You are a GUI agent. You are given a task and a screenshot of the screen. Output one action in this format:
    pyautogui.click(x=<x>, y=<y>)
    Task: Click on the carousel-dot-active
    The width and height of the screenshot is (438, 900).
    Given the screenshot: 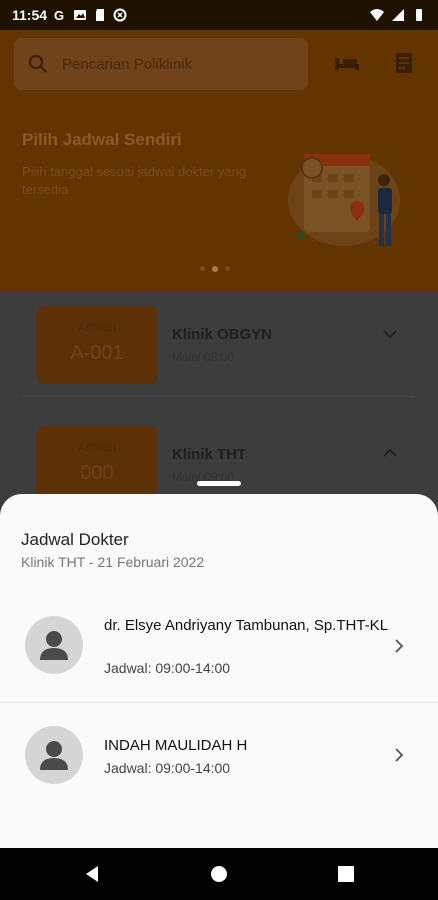 What is the action you would take?
    pyautogui.click(x=215, y=269)
    